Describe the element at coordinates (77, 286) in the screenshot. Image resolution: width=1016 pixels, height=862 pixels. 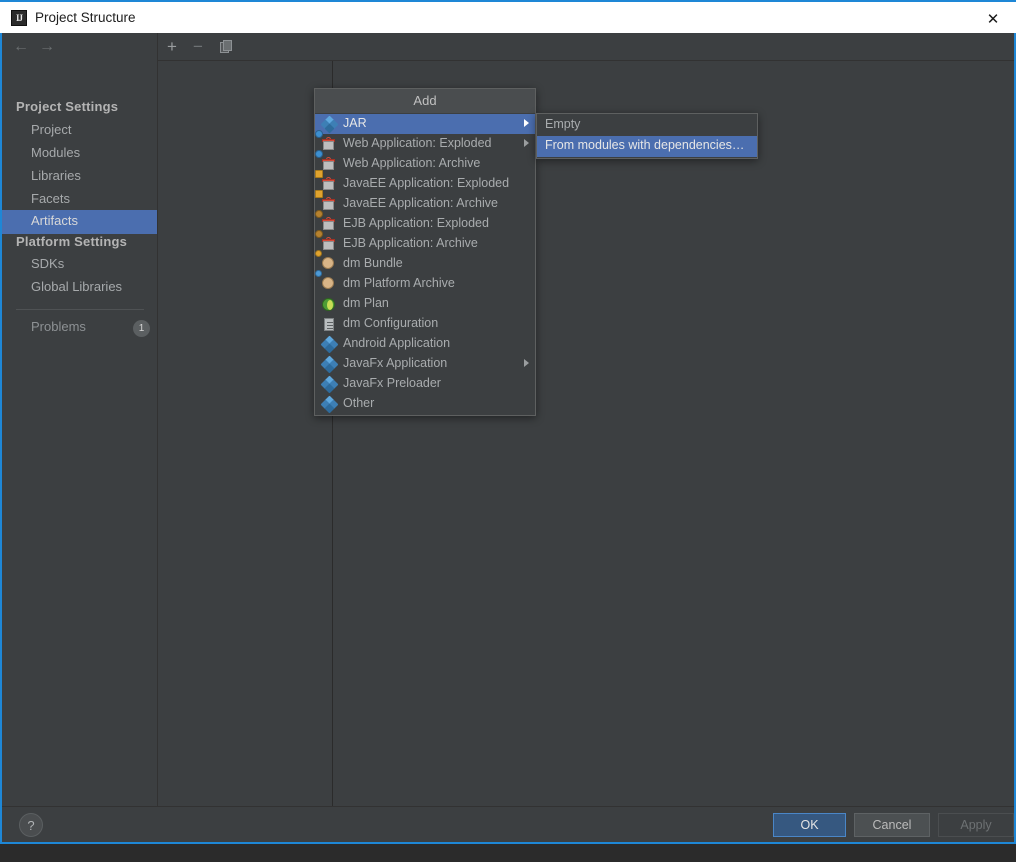
I see `sidebar-item-label: Global Libraries` at that location.